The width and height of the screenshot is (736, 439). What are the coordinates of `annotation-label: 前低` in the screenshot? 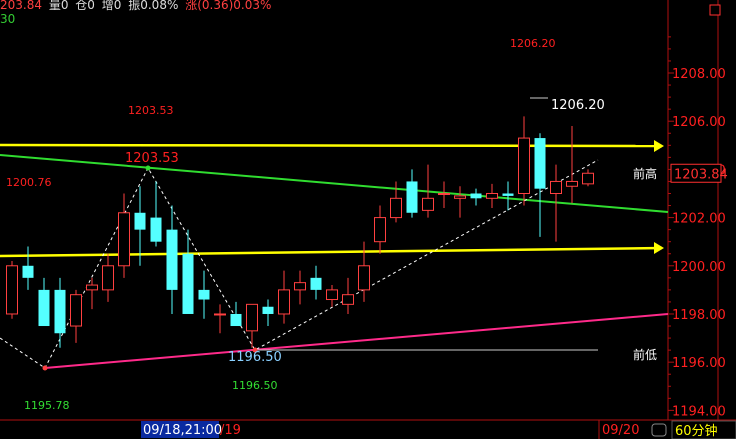 It's located at (645, 354).